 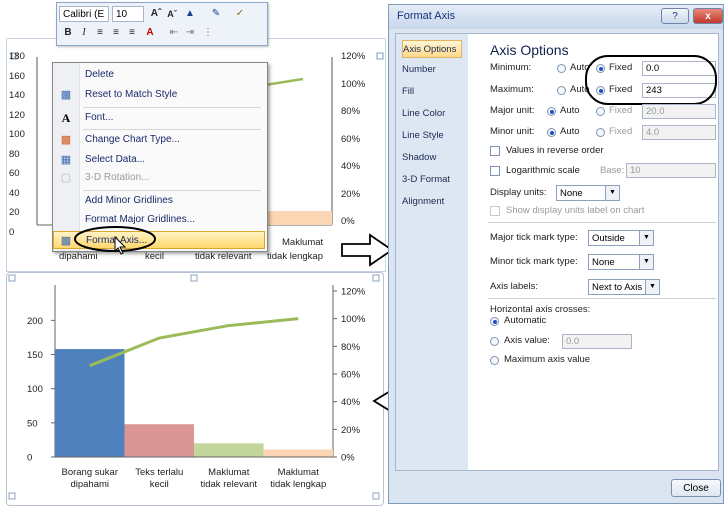 What do you see at coordinates (495, 151) in the screenshot?
I see `reverse-order-checkbox` at bounding box center [495, 151].